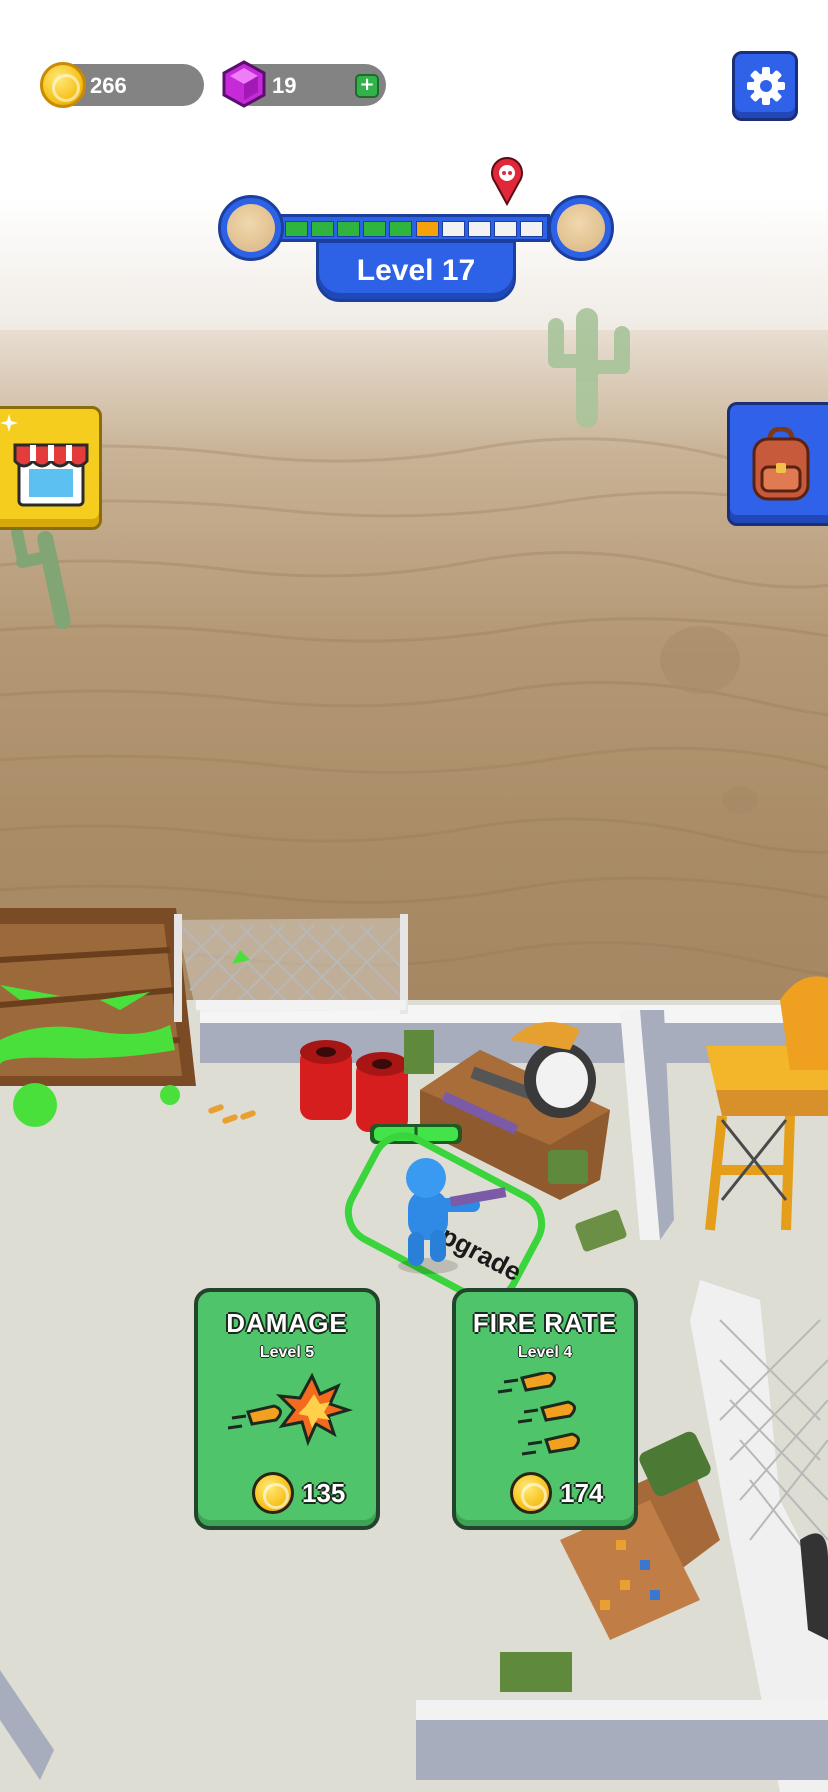  I want to click on card-title: DAMAGE, so click(287, 1323).